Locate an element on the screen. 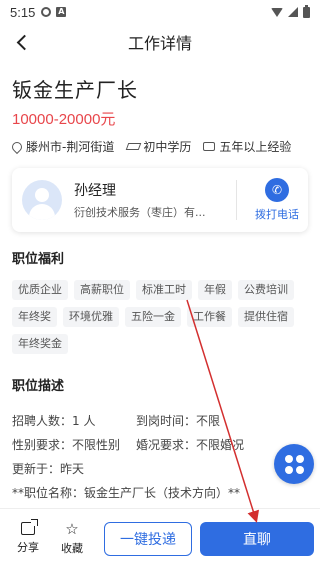 Image resolution: width=320 pixels, height=568 pixels. arrival-time: 到岗时间：不限 is located at coordinates (178, 420).